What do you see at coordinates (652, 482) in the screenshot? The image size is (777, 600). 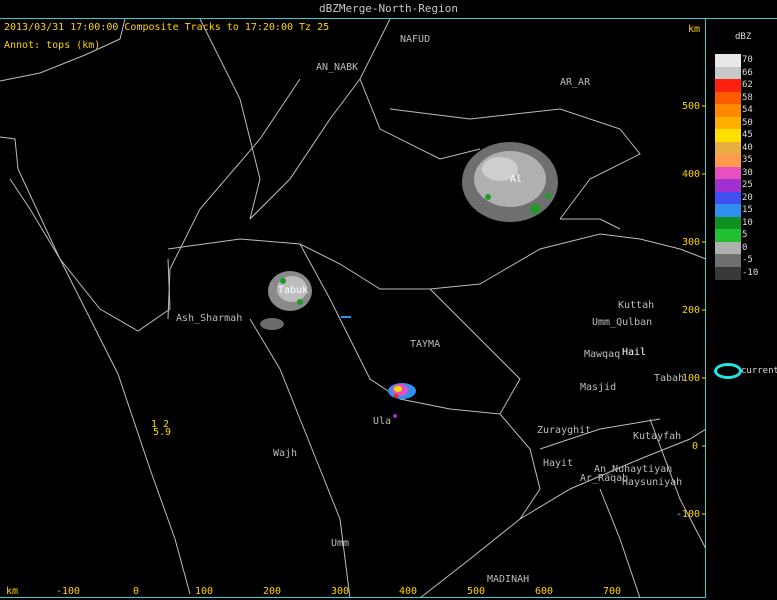 I see `place-haysuniyah: Haysuniyah` at bounding box center [652, 482].